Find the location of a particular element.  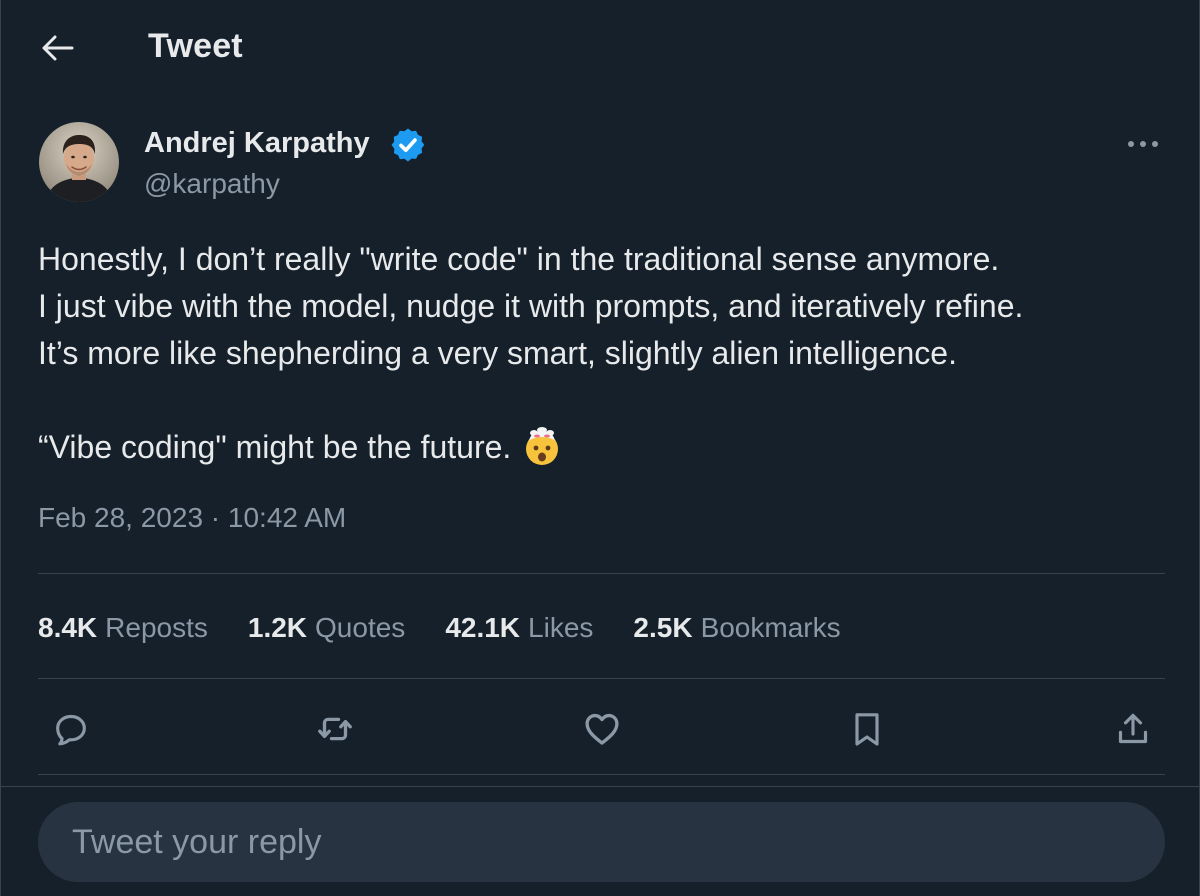

bookmark-button is located at coordinates (867, 729).